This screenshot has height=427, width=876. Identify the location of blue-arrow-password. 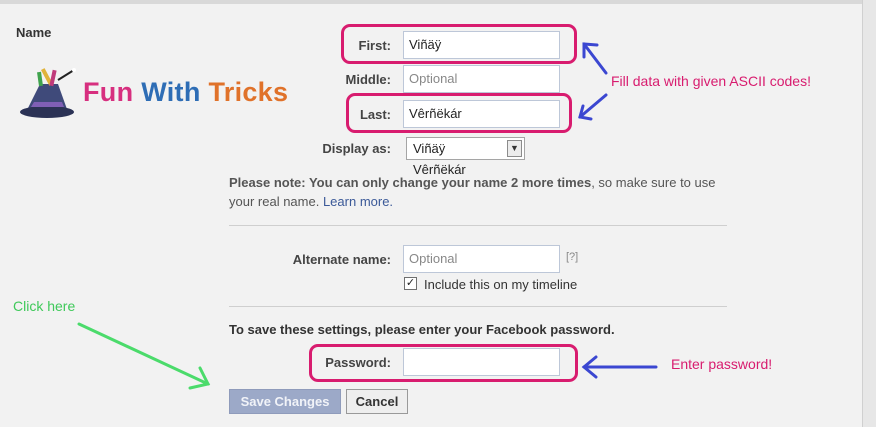
(619, 367).